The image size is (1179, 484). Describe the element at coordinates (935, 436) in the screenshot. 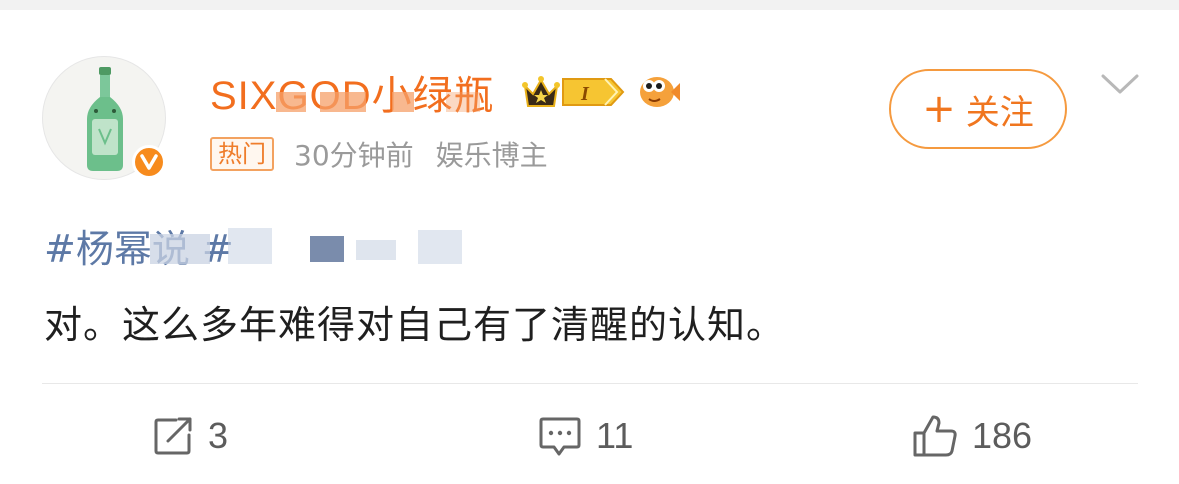

I see `thumbs-up-icon` at that location.